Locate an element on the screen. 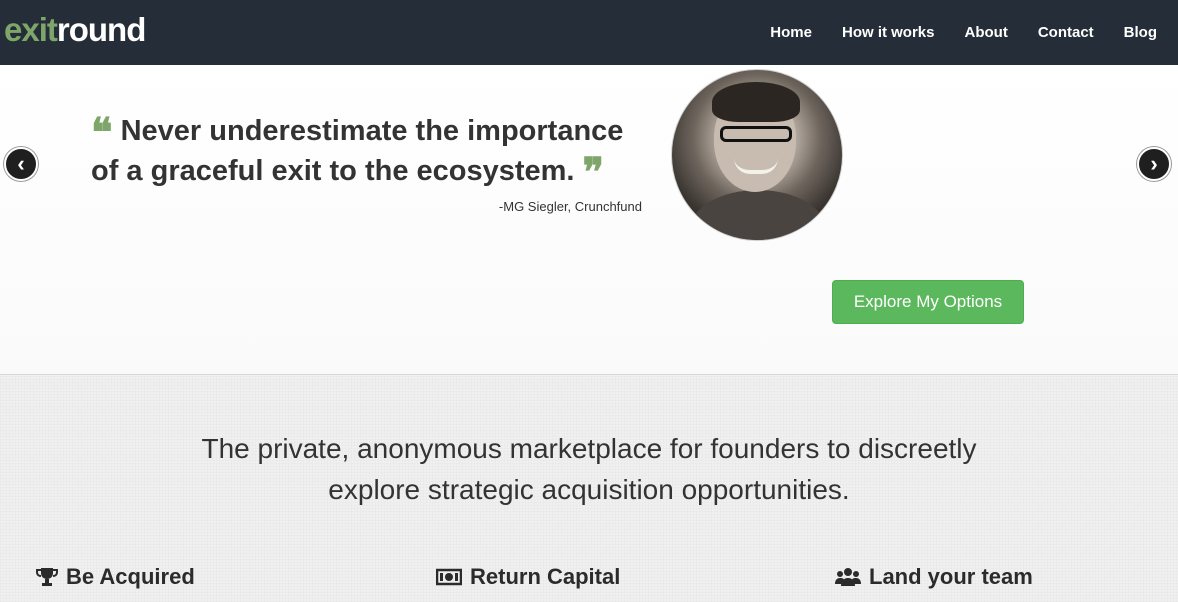  carousel-prev-button: ‹ is located at coordinates (21, 164).